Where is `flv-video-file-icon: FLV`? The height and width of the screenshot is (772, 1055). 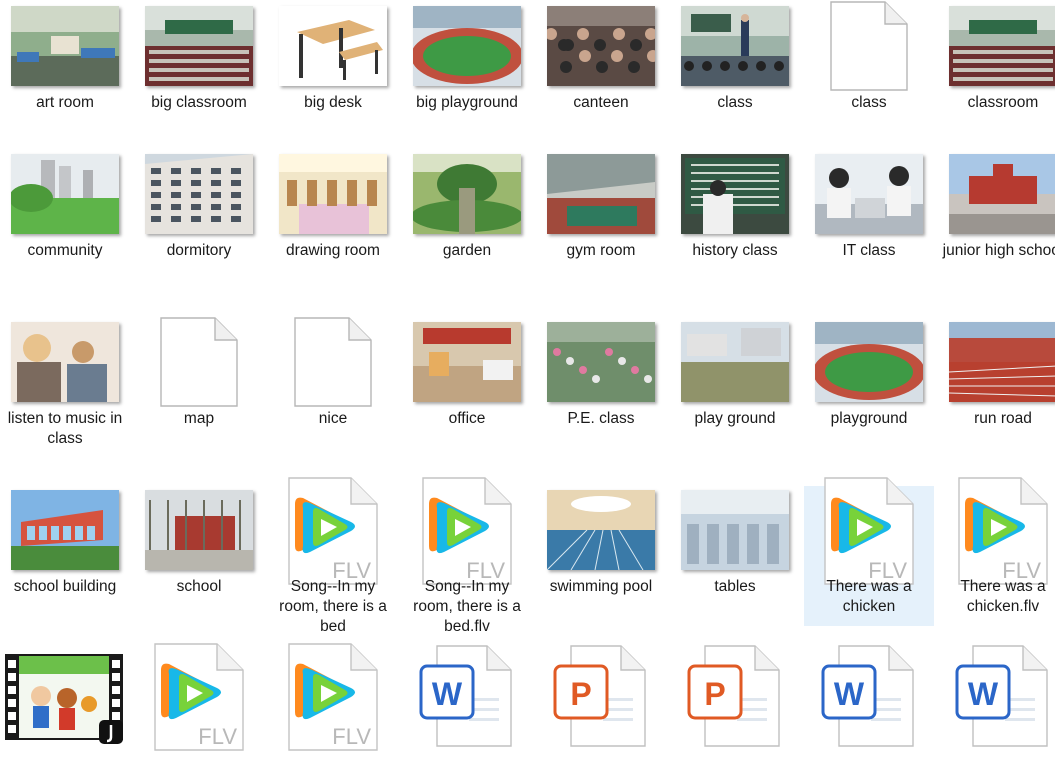 flv-video-file-icon: FLV is located at coordinates (199, 697).